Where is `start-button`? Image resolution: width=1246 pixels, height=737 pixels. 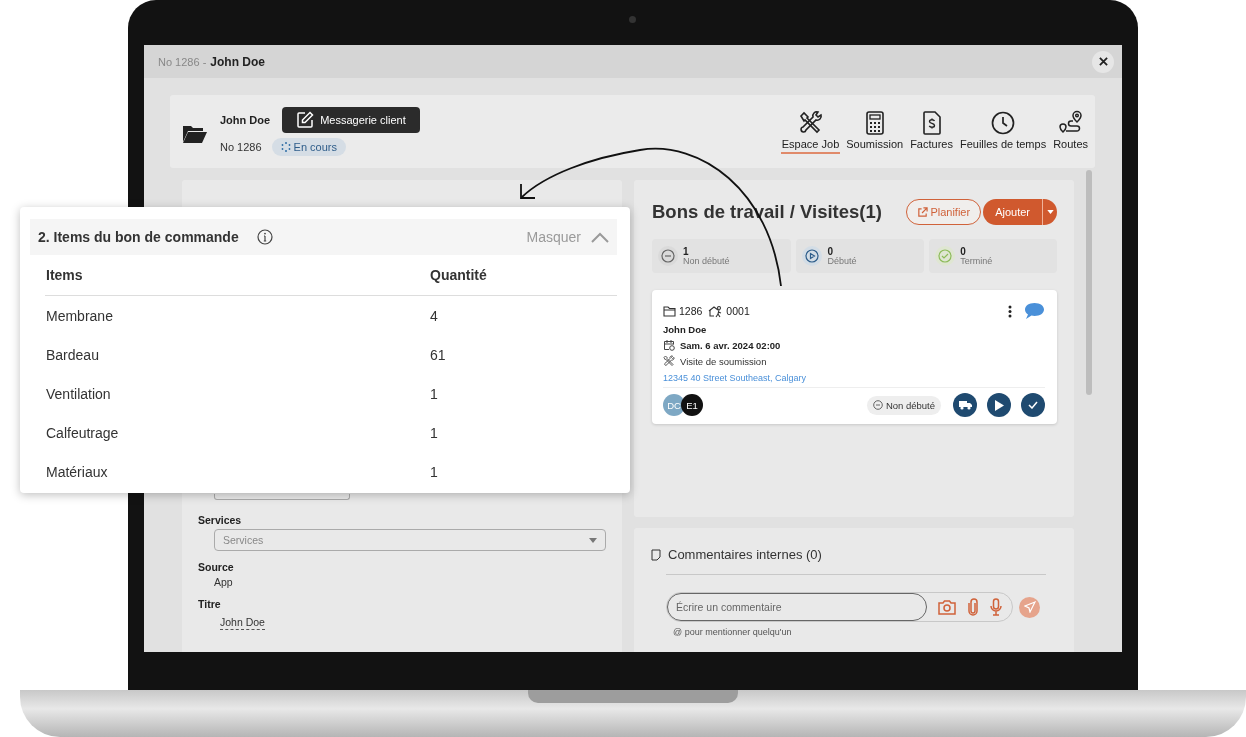 start-button is located at coordinates (999, 405).